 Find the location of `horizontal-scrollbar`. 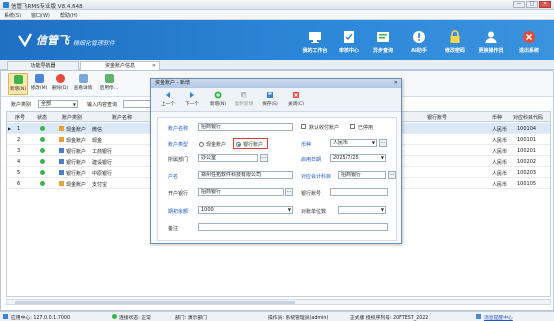

horizontal-scrollbar is located at coordinates (278, 302).